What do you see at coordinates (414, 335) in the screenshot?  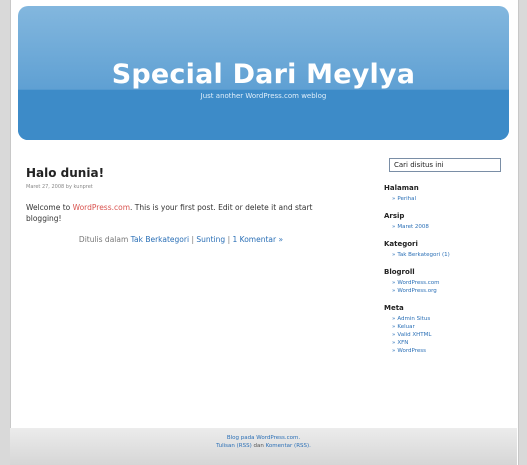 I see `sidebar-item-xhtml: Valid XHTML` at bounding box center [414, 335].